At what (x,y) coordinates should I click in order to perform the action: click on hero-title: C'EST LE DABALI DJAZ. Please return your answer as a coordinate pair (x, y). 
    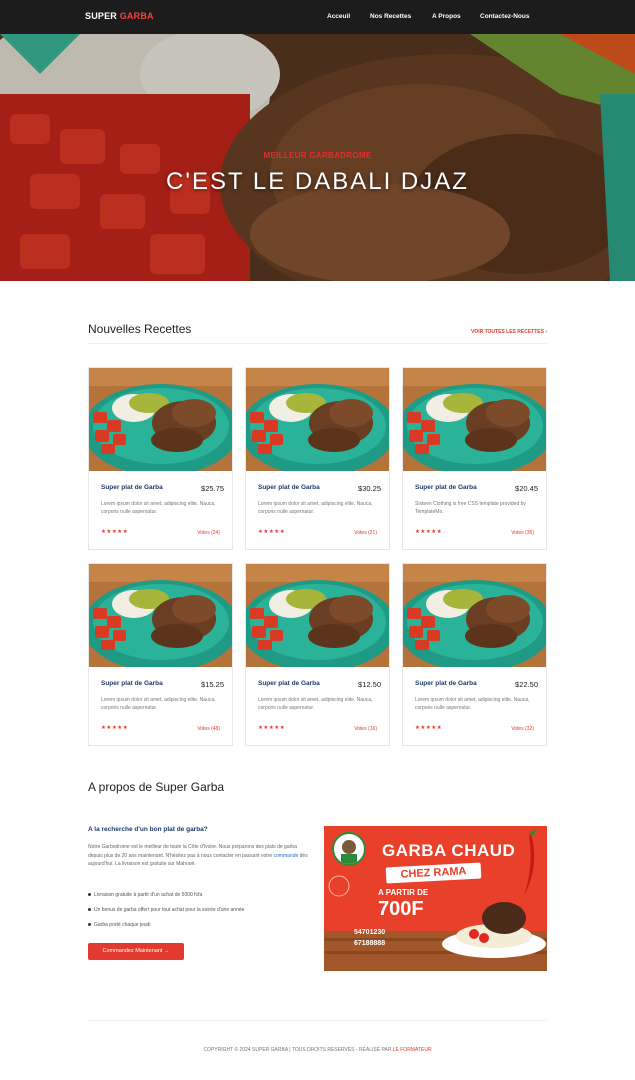
    Looking at the image, I should click on (317, 181).